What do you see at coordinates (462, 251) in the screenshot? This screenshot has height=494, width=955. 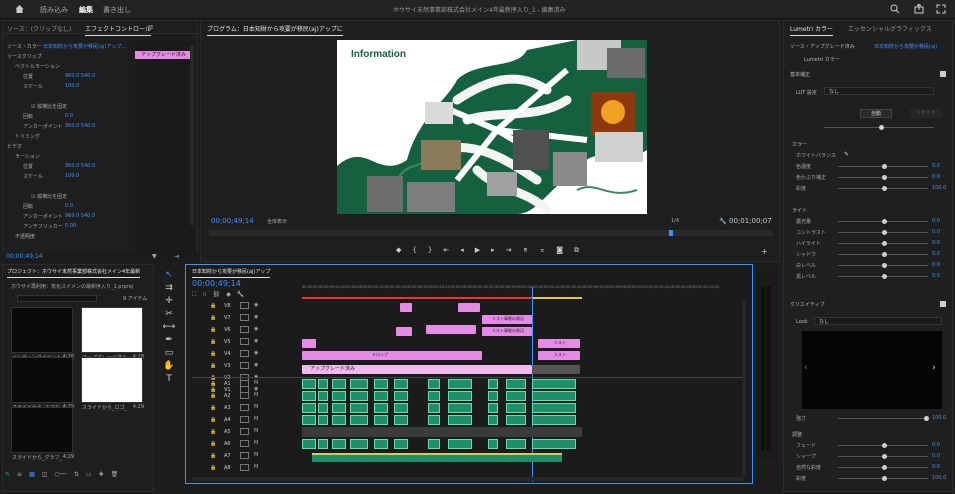 I see `step-back-icon: ◂` at bounding box center [462, 251].